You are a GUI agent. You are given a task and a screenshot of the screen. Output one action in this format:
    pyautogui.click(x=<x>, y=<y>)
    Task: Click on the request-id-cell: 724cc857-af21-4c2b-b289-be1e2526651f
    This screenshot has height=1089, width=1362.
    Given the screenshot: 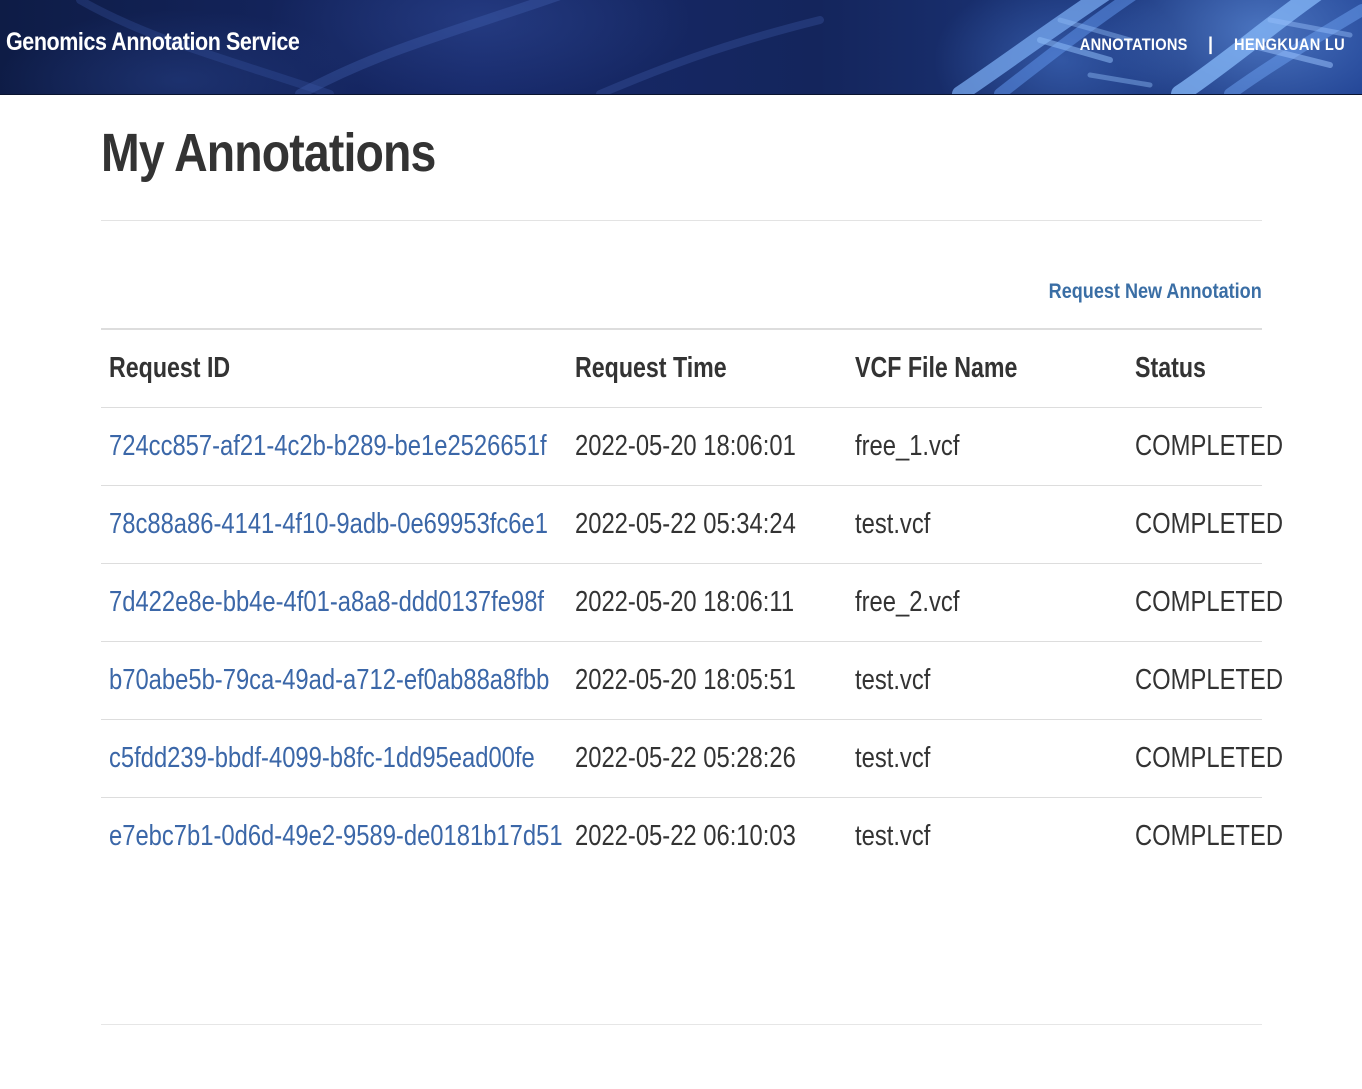 What is the action you would take?
    pyautogui.click(x=334, y=446)
    